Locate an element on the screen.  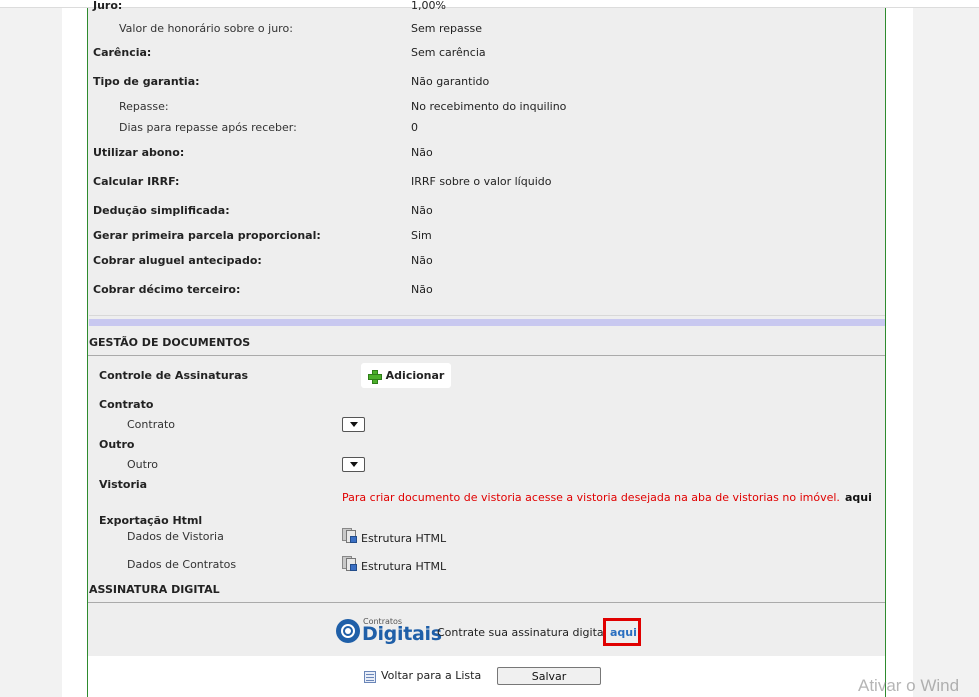
estrutura-html-vistoria-link: Estrutura HTML is located at coordinates (403, 538).